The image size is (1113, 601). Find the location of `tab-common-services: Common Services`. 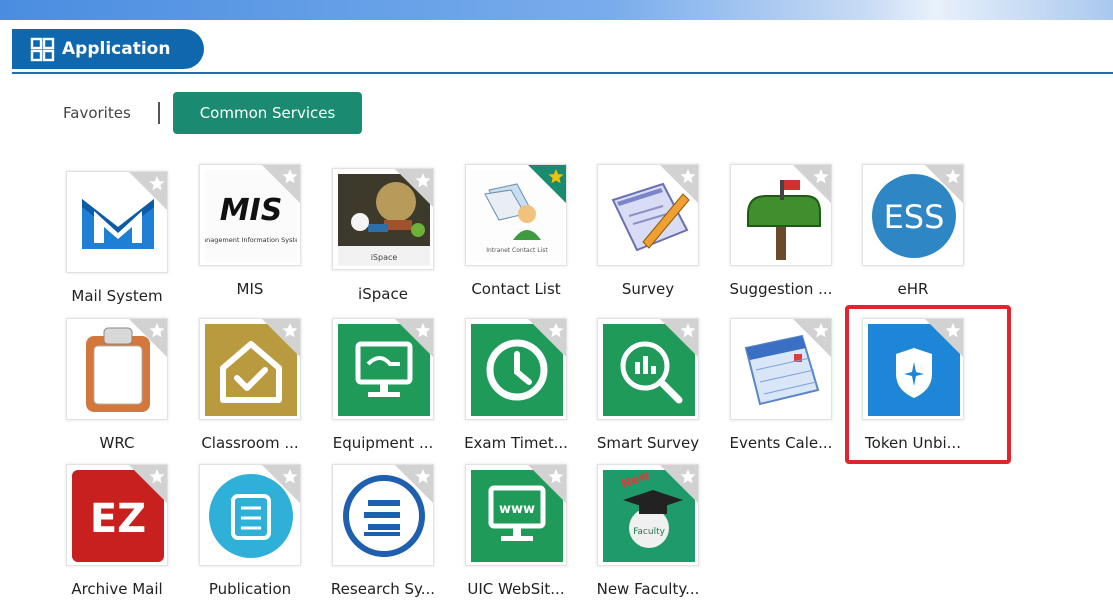

tab-common-services: Common Services is located at coordinates (267, 113).